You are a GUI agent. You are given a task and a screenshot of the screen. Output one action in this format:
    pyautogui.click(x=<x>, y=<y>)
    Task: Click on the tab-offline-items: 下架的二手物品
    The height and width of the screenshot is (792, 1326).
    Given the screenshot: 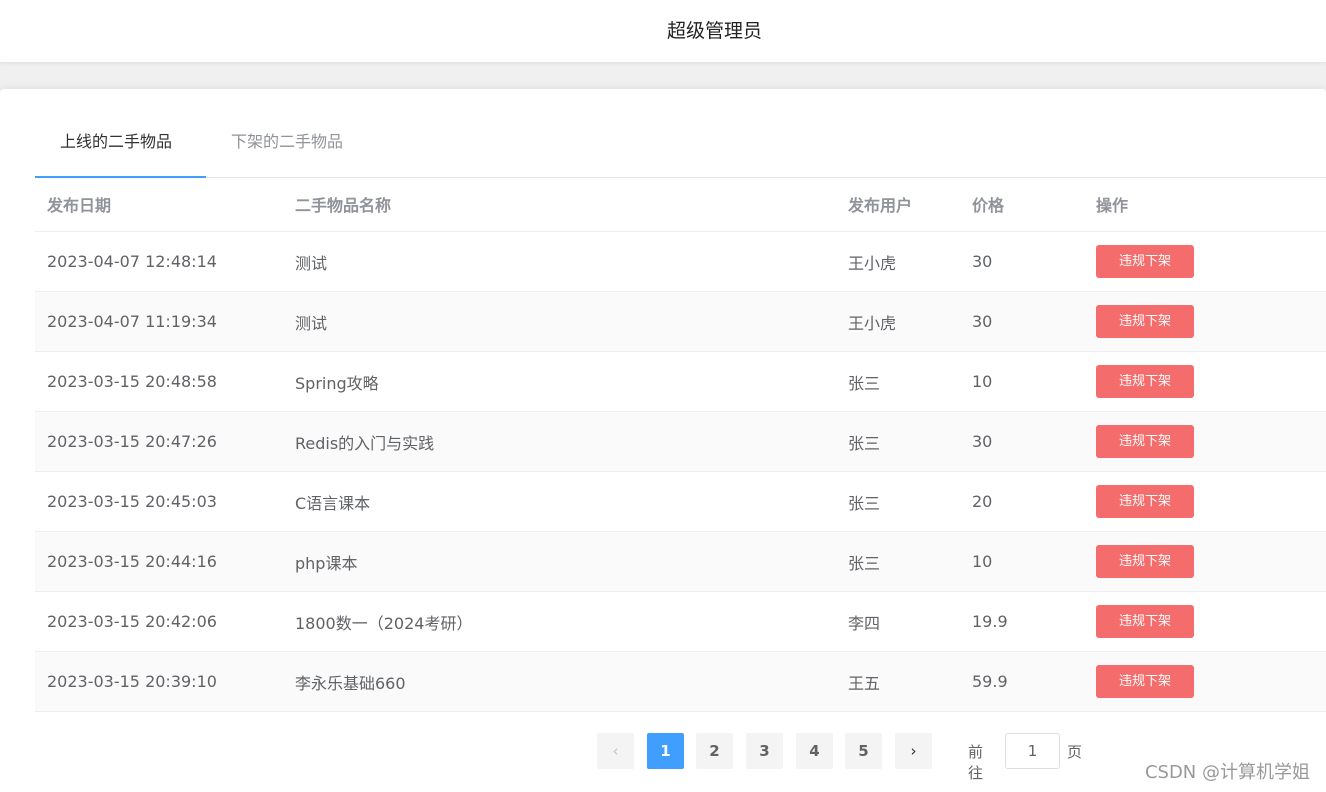 What is the action you would take?
    pyautogui.click(x=287, y=140)
    